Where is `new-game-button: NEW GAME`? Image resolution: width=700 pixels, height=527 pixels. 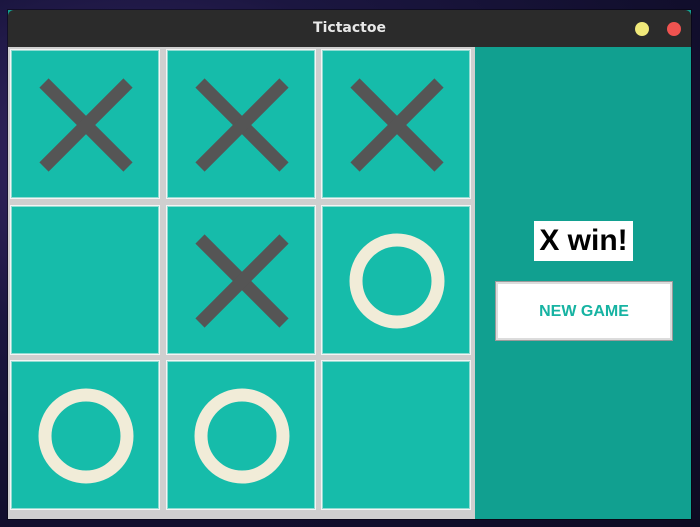 new-game-button: NEW GAME is located at coordinates (584, 311).